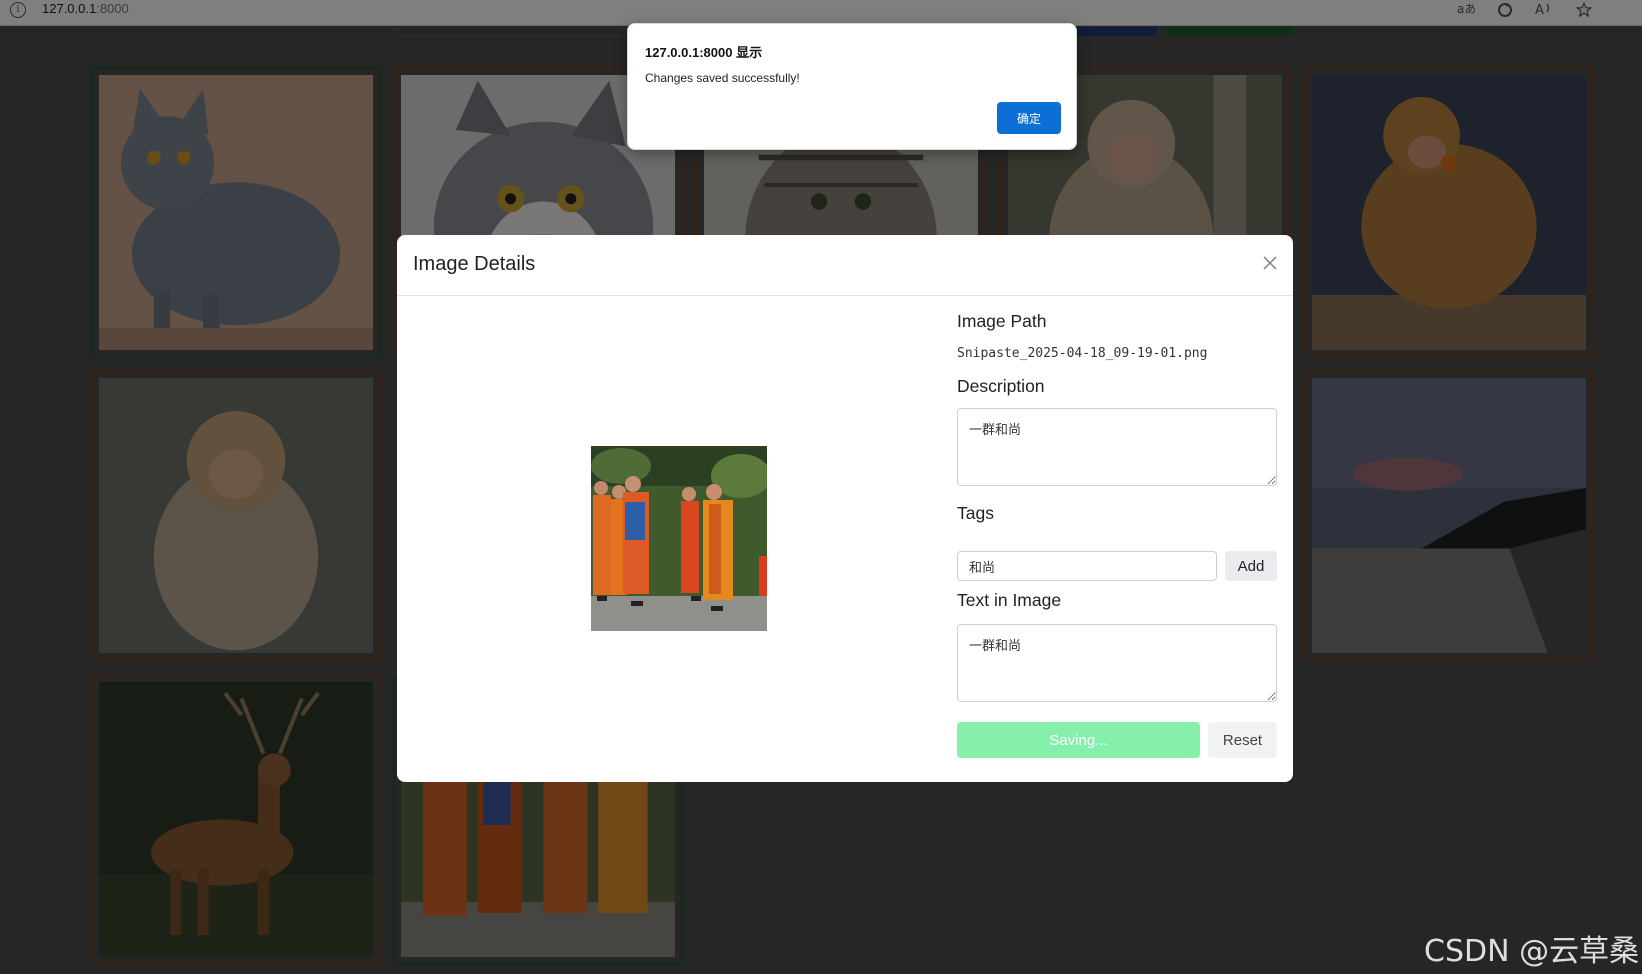 This screenshot has width=1642, height=974. What do you see at coordinates (1009, 600) in the screenshot?
I see `text-in-image-label: Text in Image` at bounding box center [1009, 600].